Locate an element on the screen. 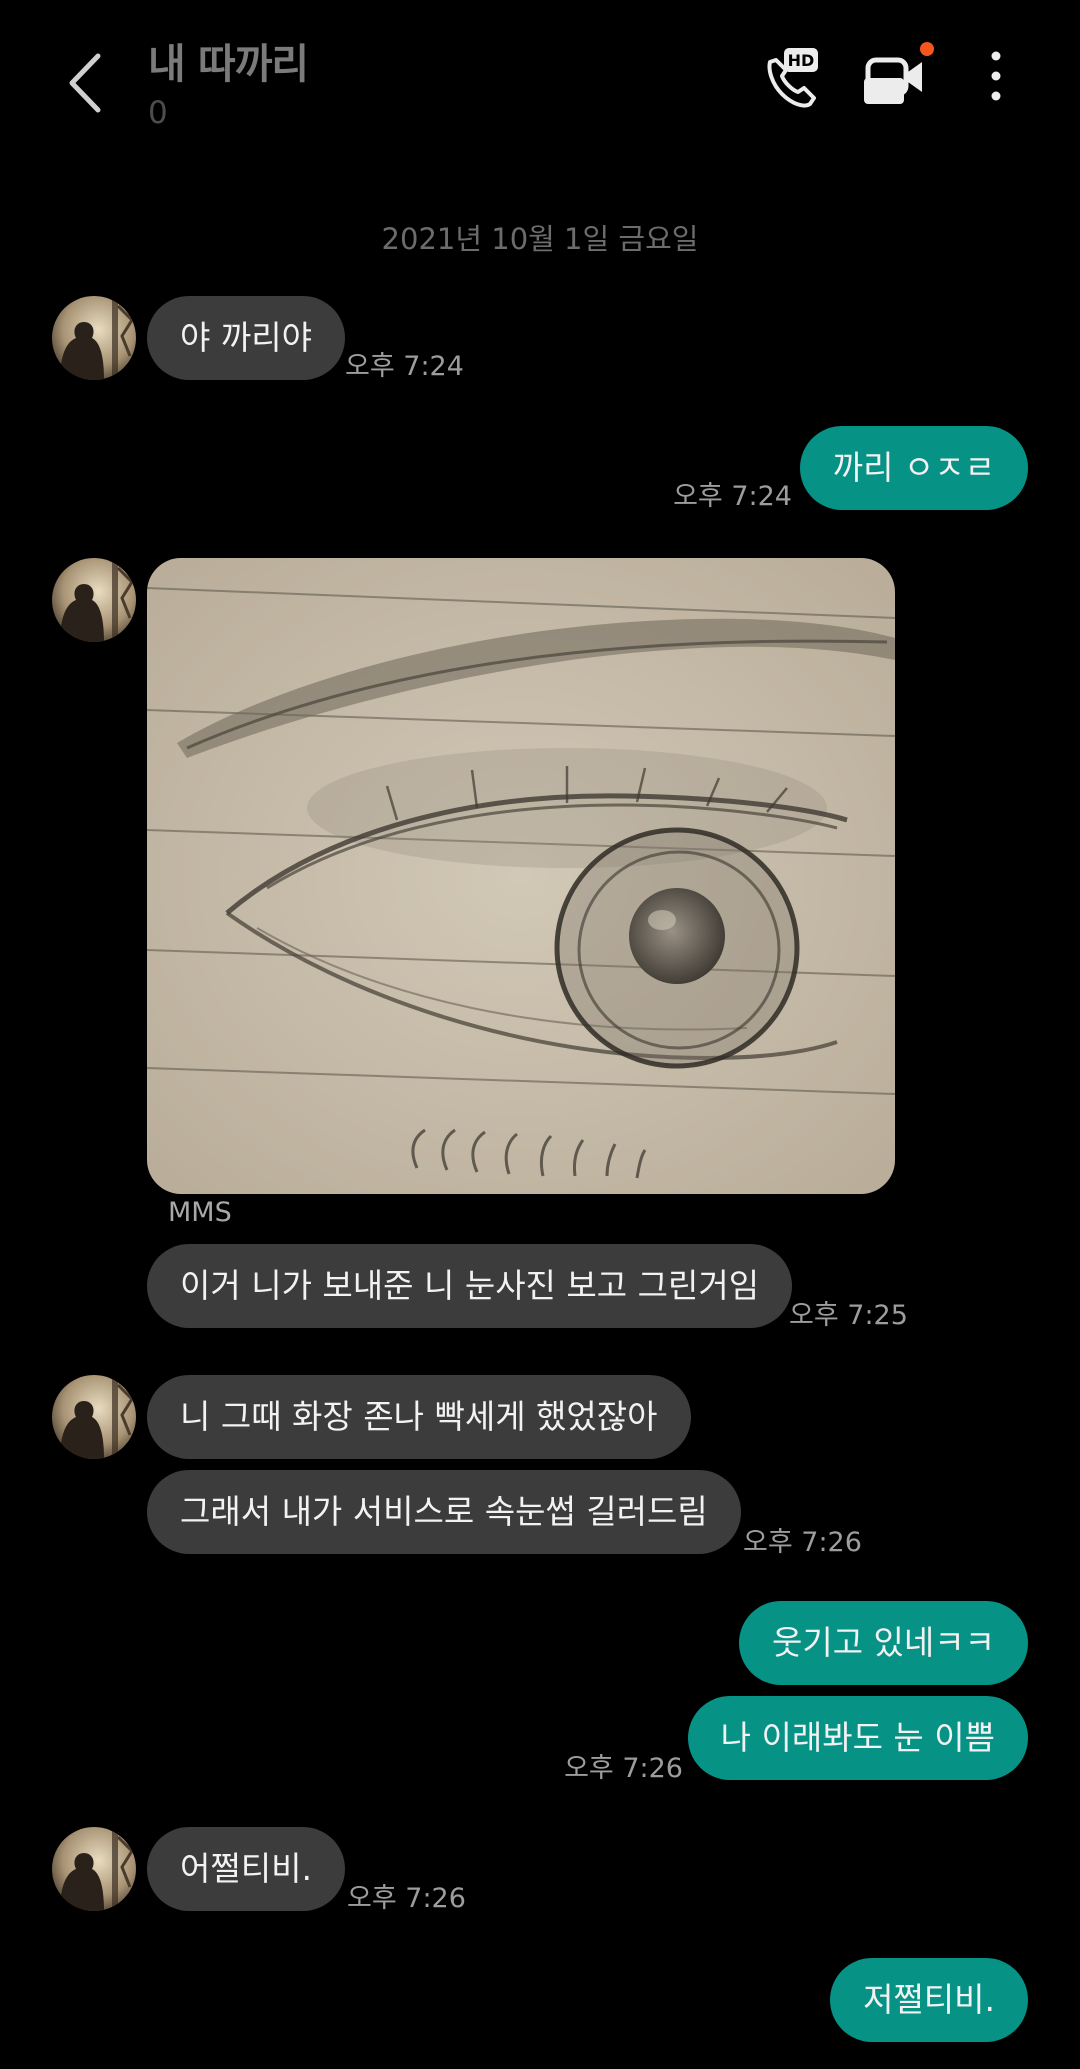 The image size is (1080, 2069). video-call-icon is located at coordinates (895, 76).